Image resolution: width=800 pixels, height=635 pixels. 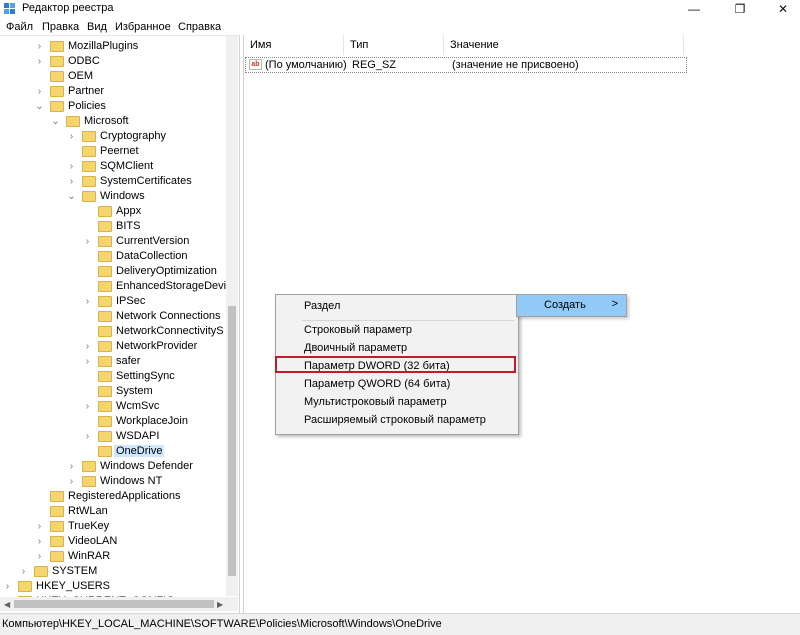 I want to click on tree-item: › VideoLAN, so click(x=119, y=541).